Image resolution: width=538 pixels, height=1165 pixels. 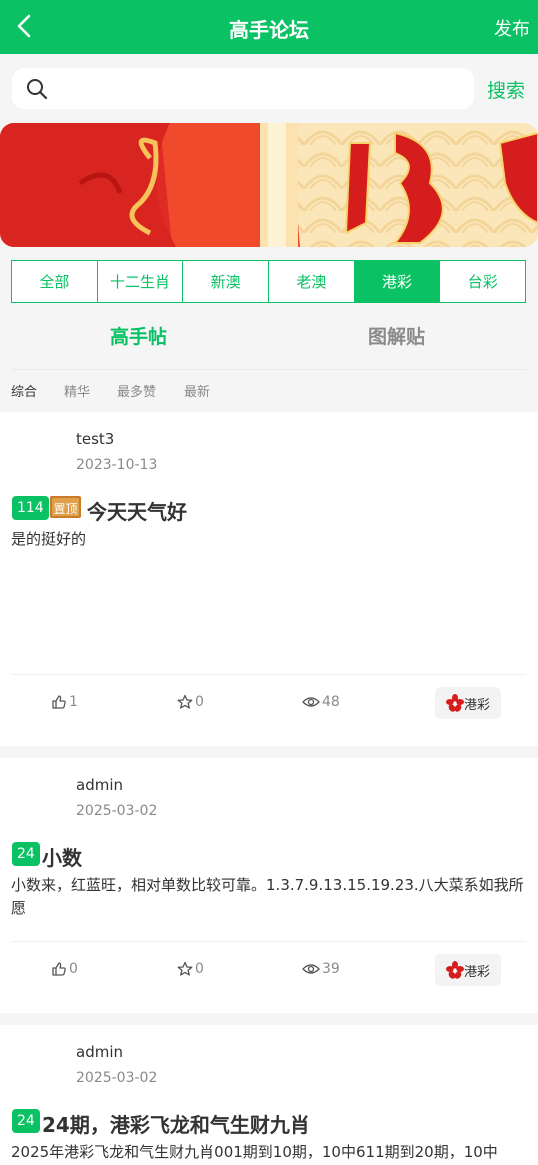 What do you see at coordinates (331, 969) in the screenshot?
I see `view-count-value: 39` at bounding box center [331, 969].